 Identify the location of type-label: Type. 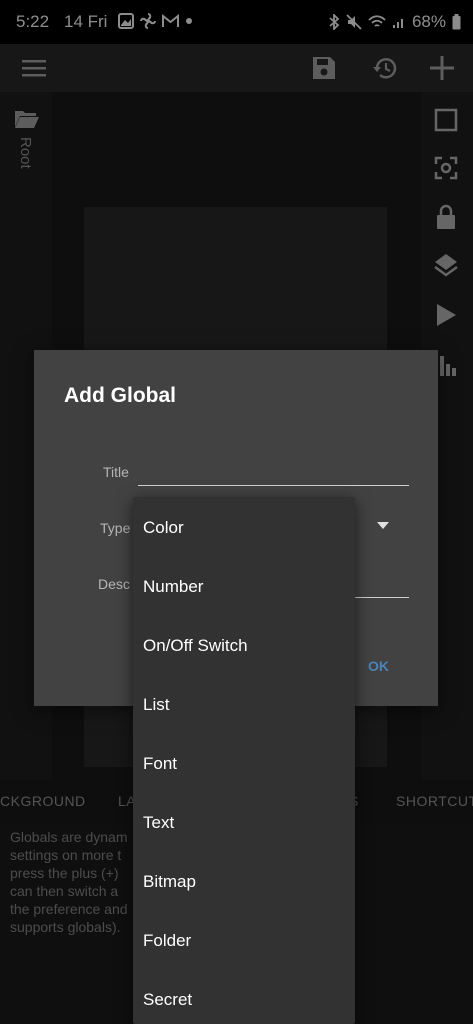
(115, 528).